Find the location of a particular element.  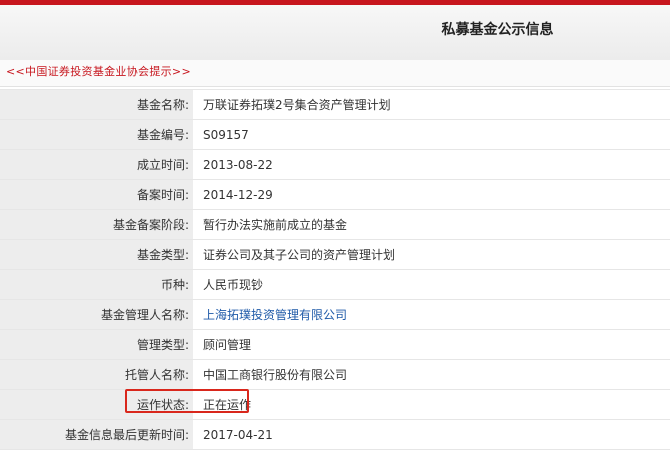

operation-status-highlight is located at coordinates (187, 401).